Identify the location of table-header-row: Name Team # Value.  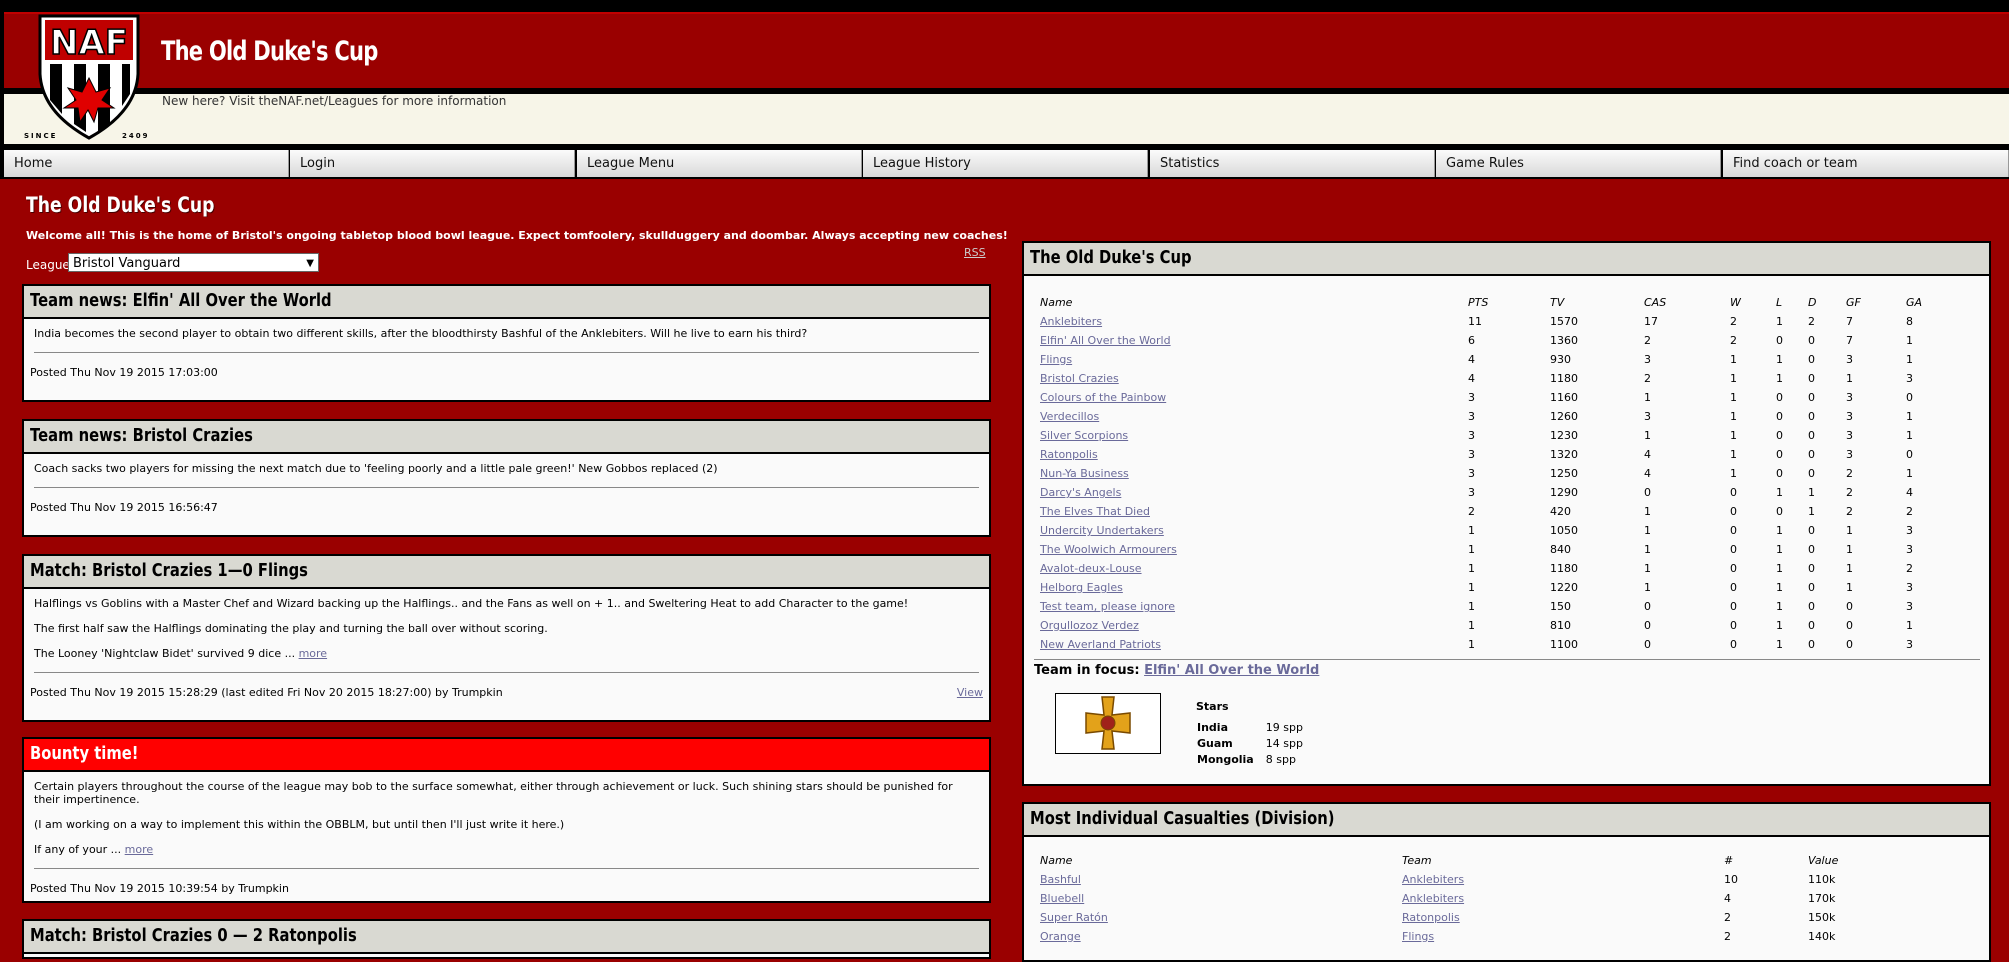
(1515, 860).